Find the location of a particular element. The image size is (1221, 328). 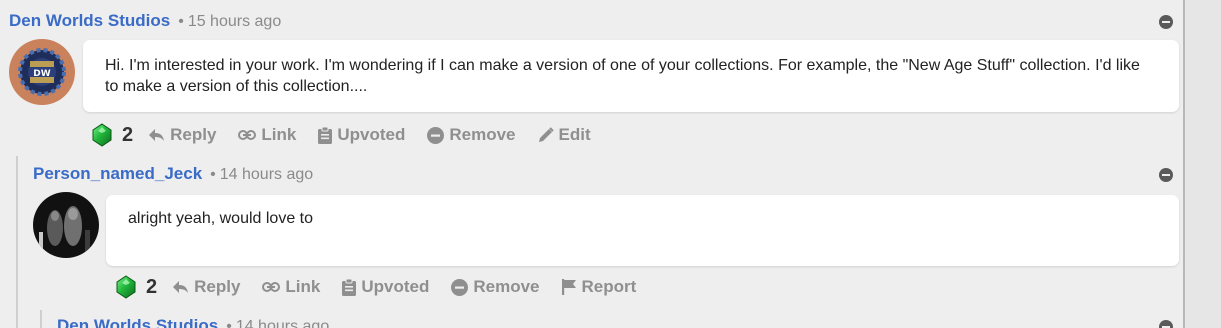

comment-author: Person_named_Jeck is located at coordinates (117, 174).